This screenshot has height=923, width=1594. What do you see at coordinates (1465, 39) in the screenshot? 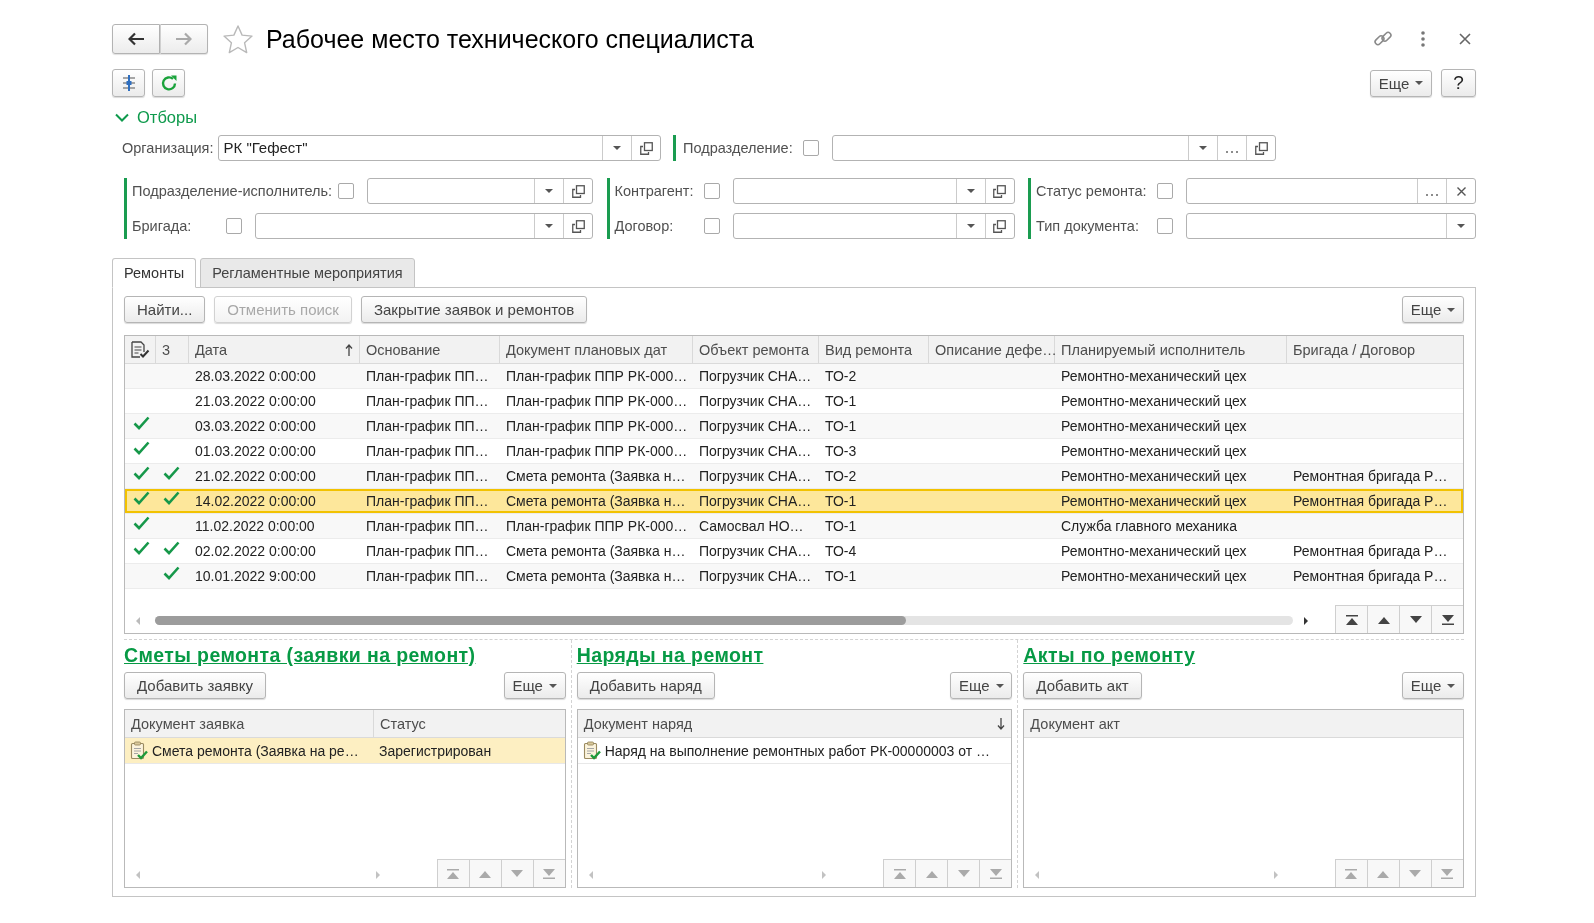
I see `close-icon` at bounding box center [1465, 39].